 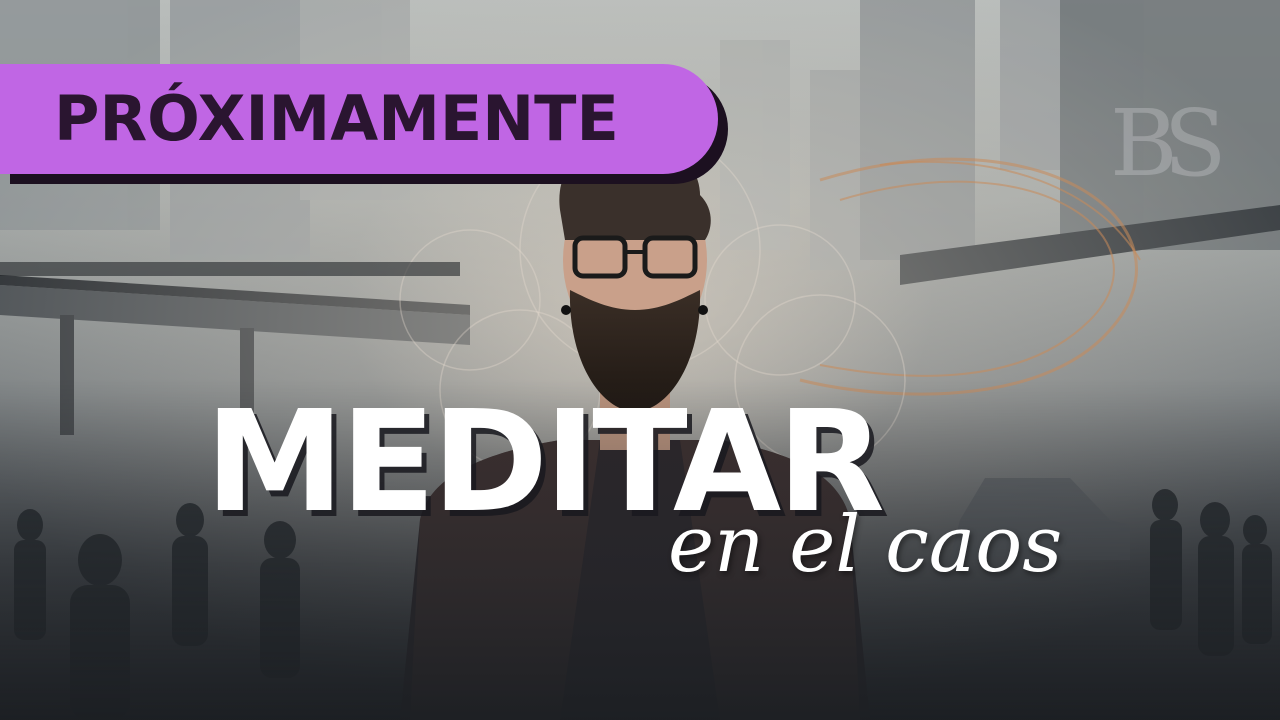 I want to click on subtitle: en el caos, so click(x=865, y=545).